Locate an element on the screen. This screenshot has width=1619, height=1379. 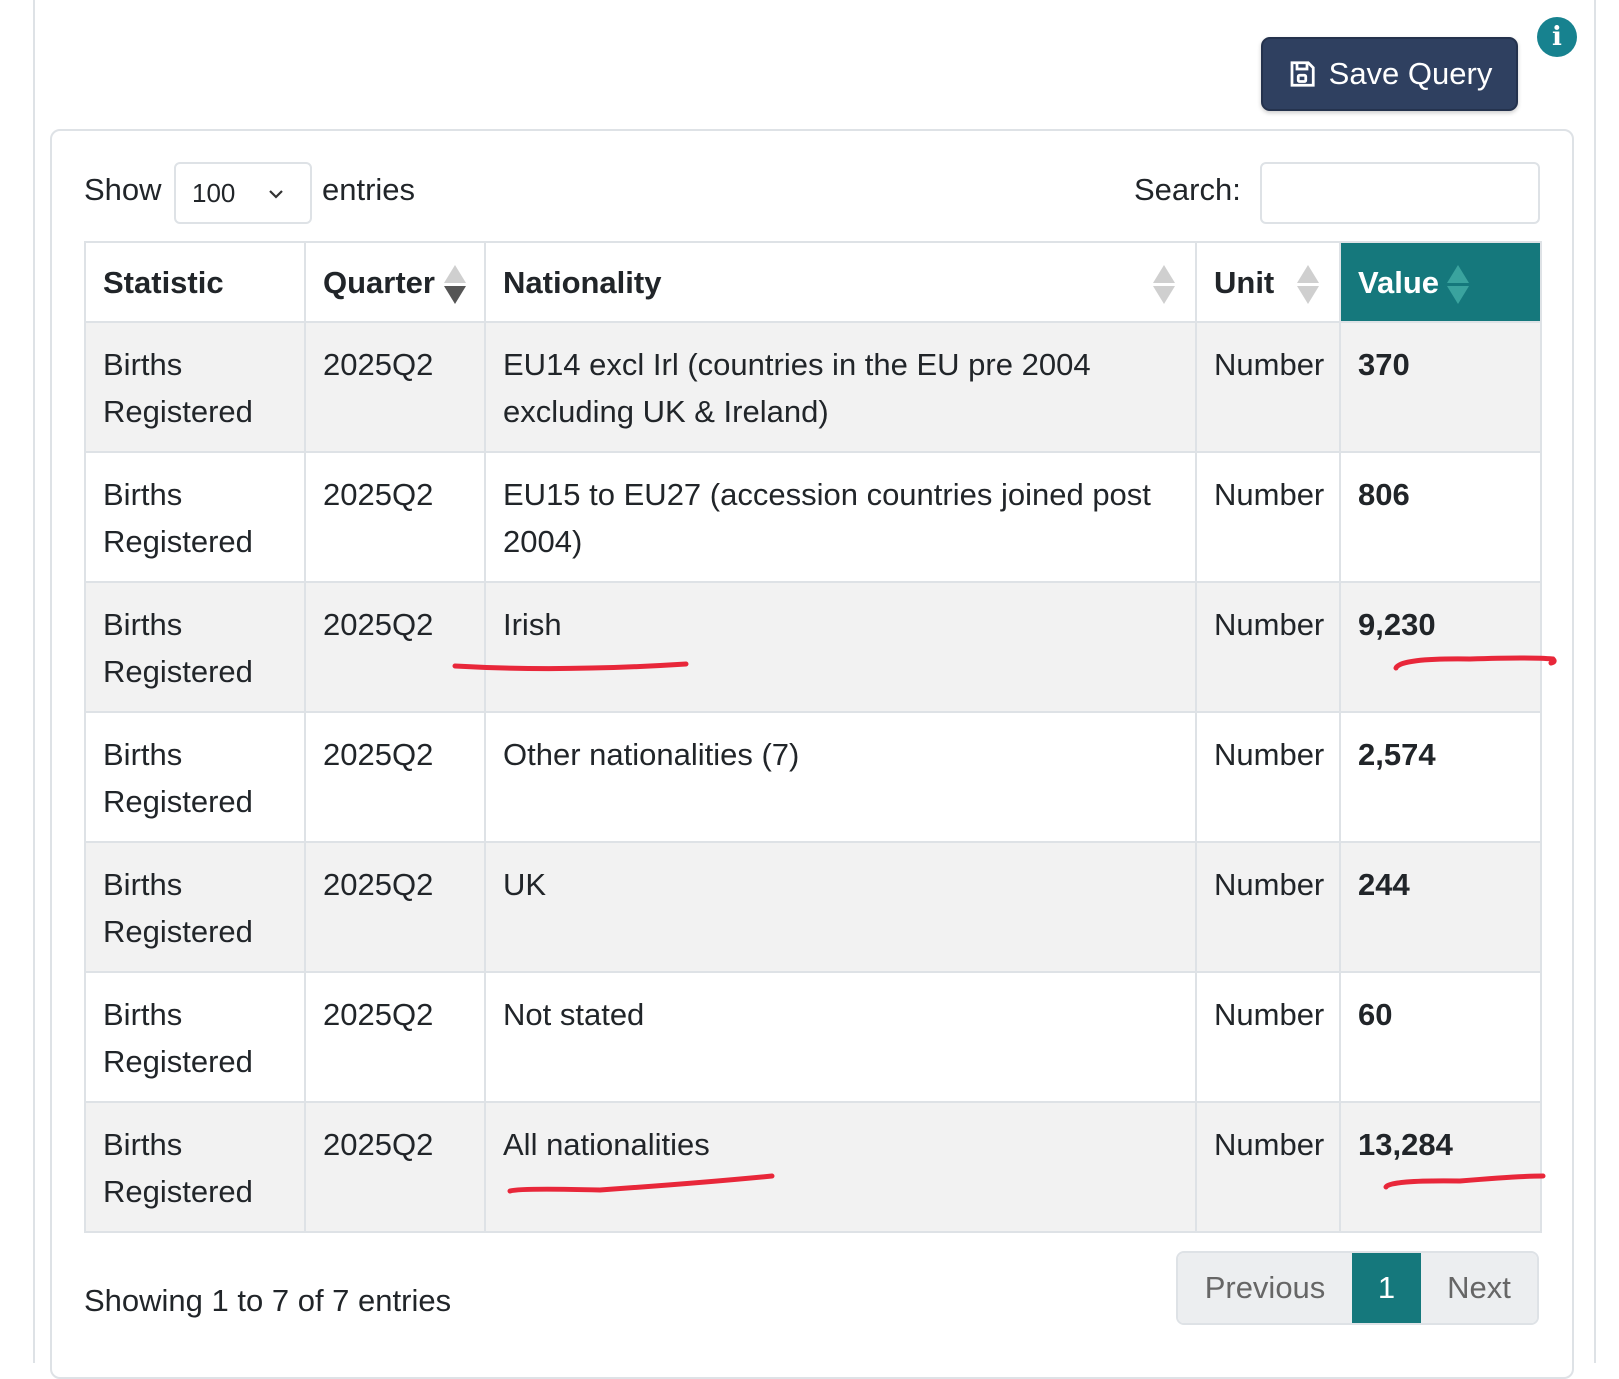
column-header-nationality: Nationality is located at coordinates (840, 282).